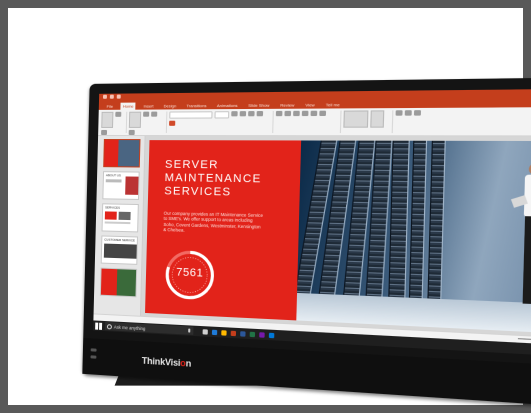 This screenshot has height=413, width=531. I want to click on thumbnail-title: CUSTOMER SERVICE, so click(120, 240).